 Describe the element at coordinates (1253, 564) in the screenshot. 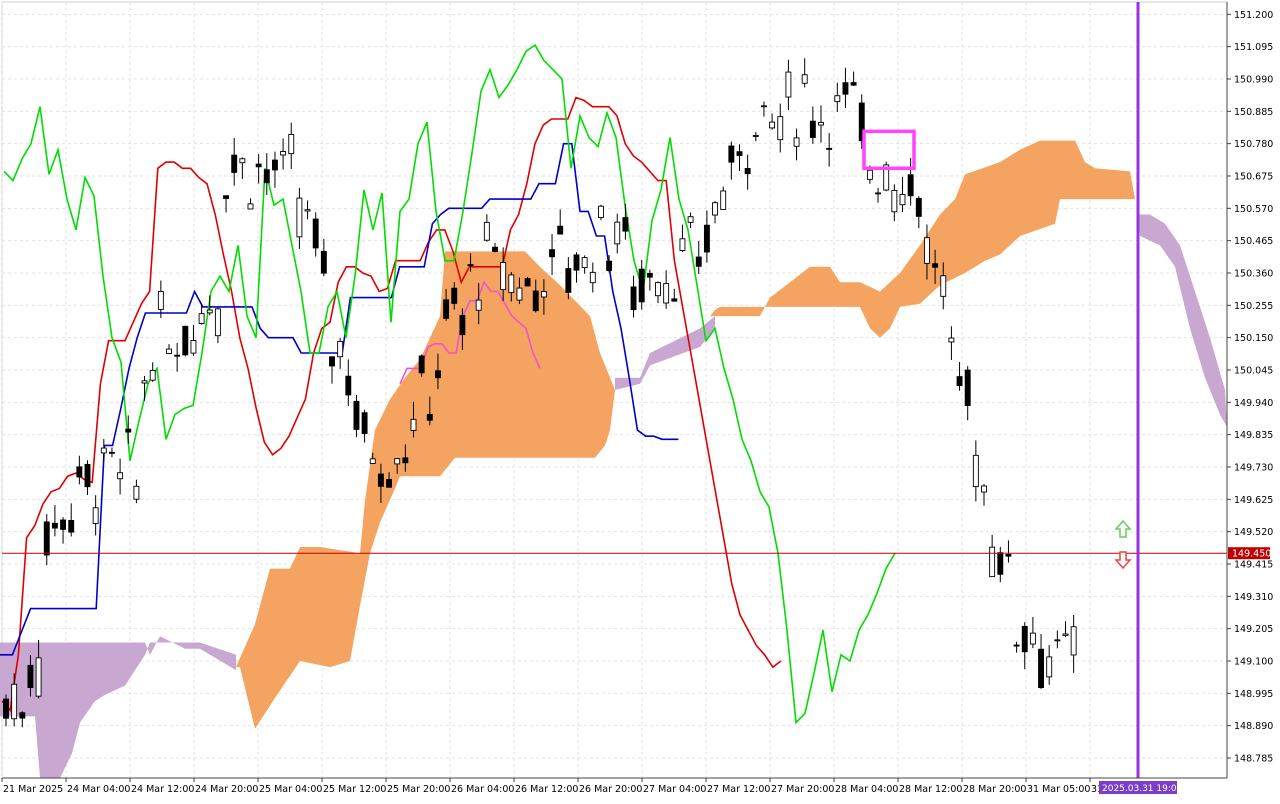

I see `y-tick-label: 149.415` at that location.